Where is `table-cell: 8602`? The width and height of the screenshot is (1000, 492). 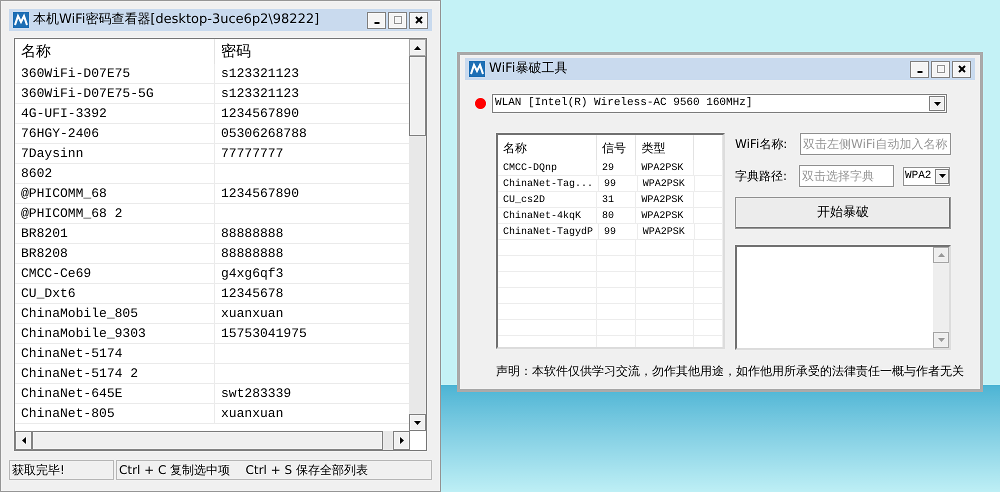 table-cell: 8602 is located at coordinates (115, 174).